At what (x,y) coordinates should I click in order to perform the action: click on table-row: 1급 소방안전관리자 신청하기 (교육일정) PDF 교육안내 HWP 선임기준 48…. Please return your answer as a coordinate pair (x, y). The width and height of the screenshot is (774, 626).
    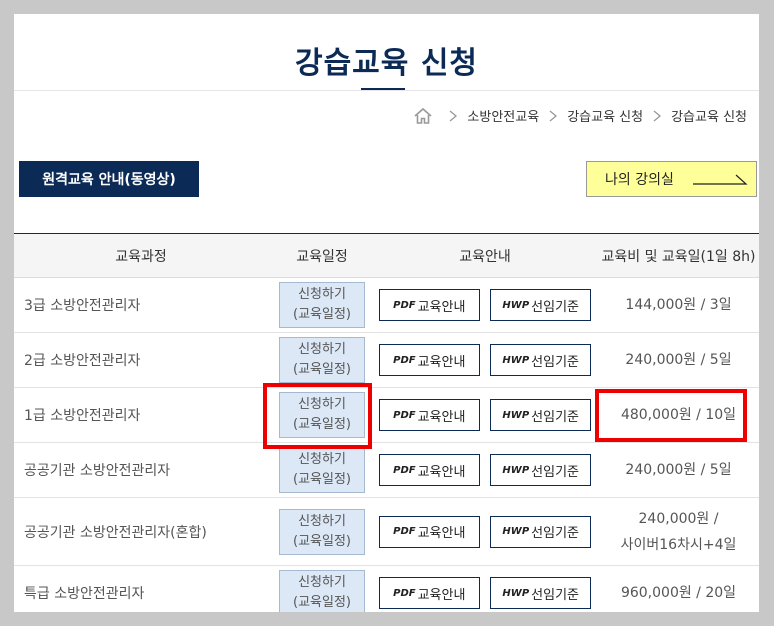
    Looking at the image, I should click on (386, 415).